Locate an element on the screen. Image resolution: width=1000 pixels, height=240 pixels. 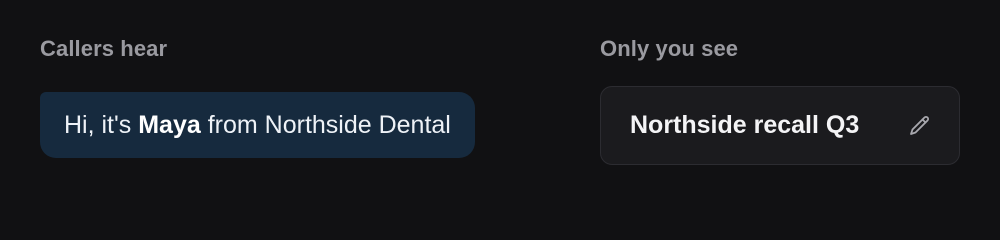
greeting-bubble: Hi, it's Maya from Northside Dental is located at coordinates (257, 125).